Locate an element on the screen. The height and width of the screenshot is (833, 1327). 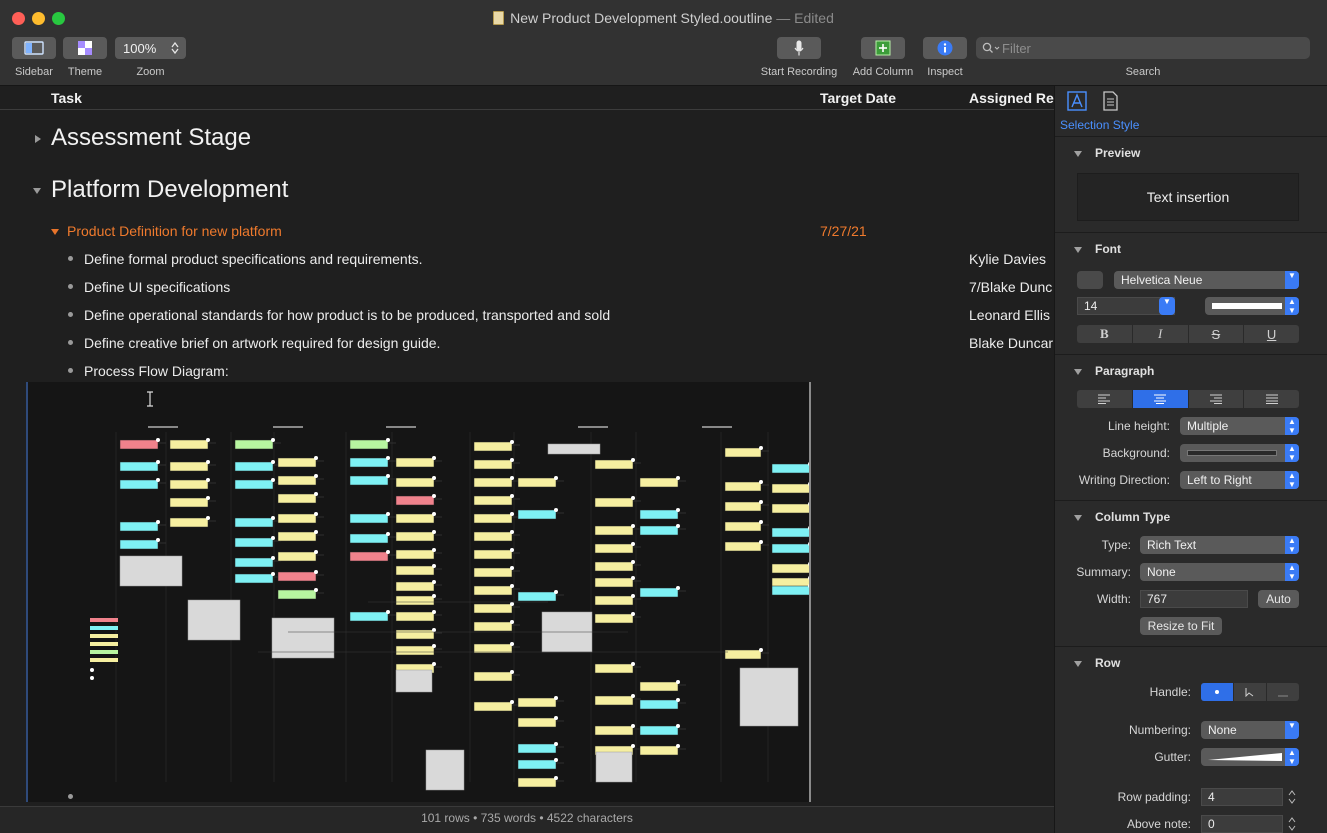
writing-direction-popup: Left to Right ▲ ▼ is located at coordinates (1239, 480).